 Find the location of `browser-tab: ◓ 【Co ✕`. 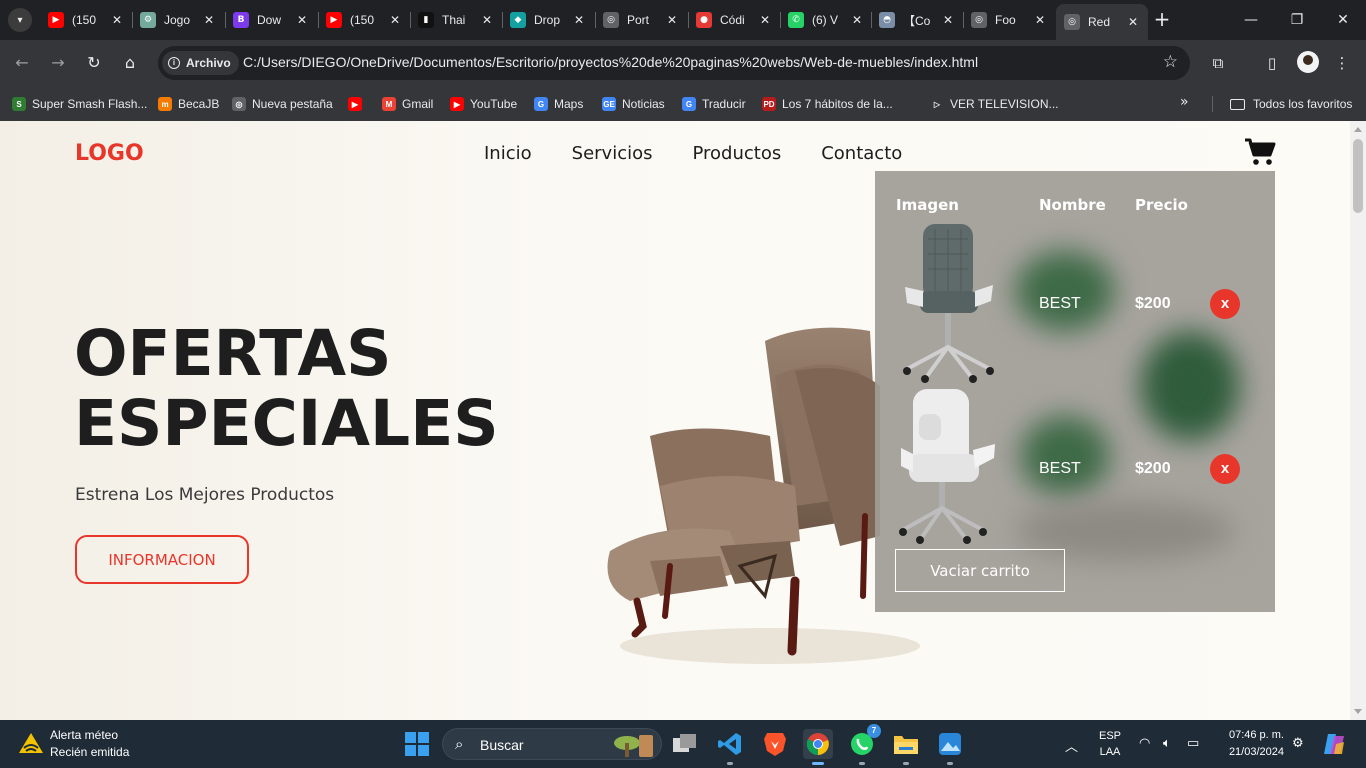

browser-tab: ◓ 【Co ✕ is located at coordinates (917, 20).